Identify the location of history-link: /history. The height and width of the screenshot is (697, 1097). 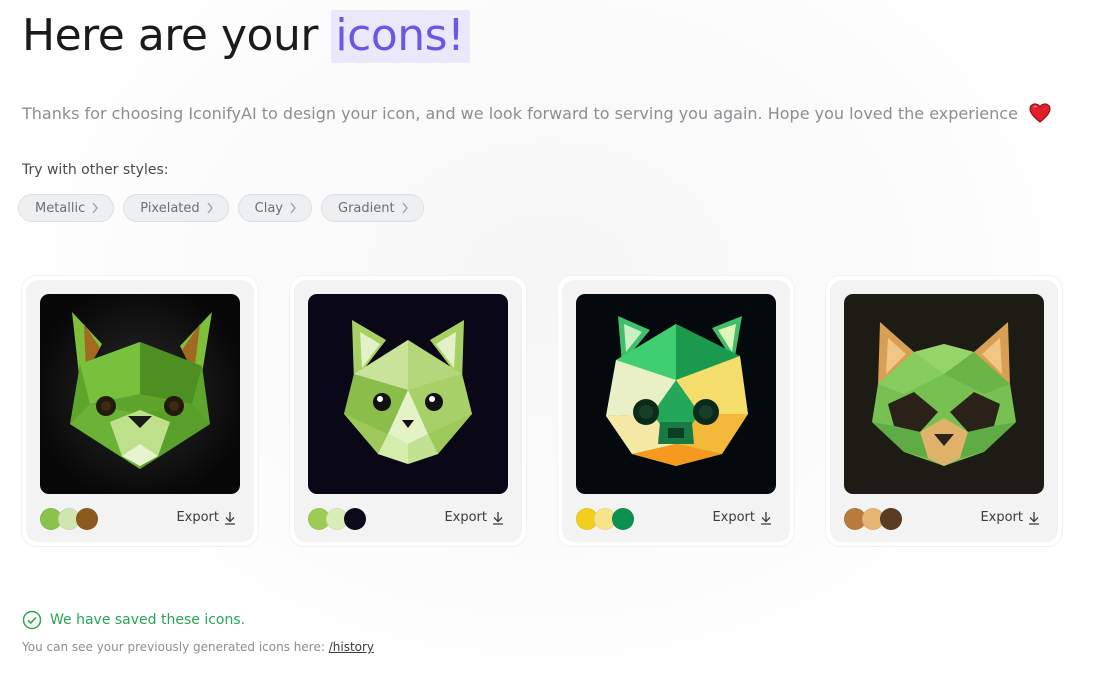
(351, 647).